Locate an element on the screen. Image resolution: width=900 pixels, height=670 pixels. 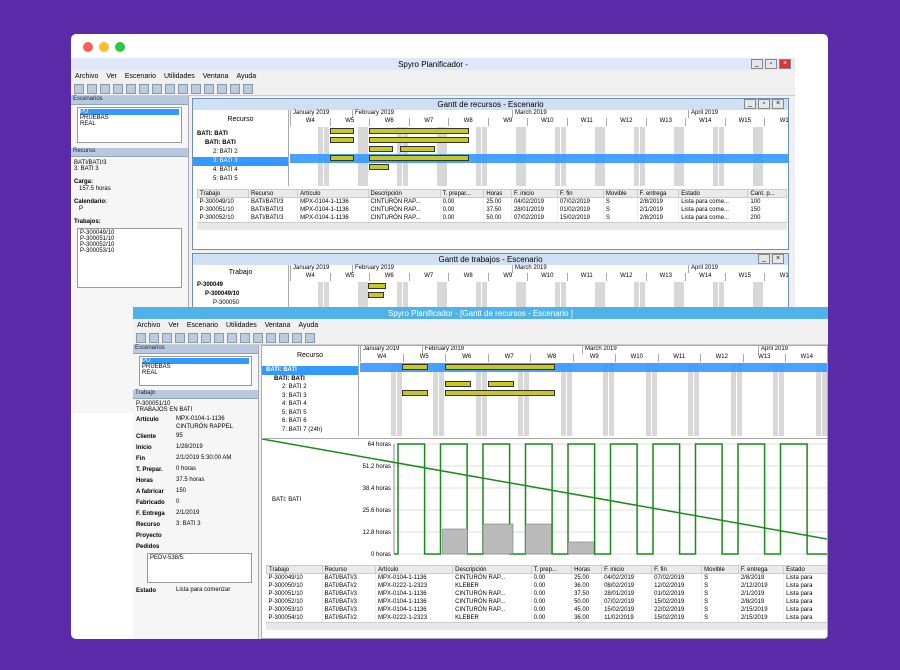
trabajo-item: P-300053/10 is located at coordinates (129, 251).